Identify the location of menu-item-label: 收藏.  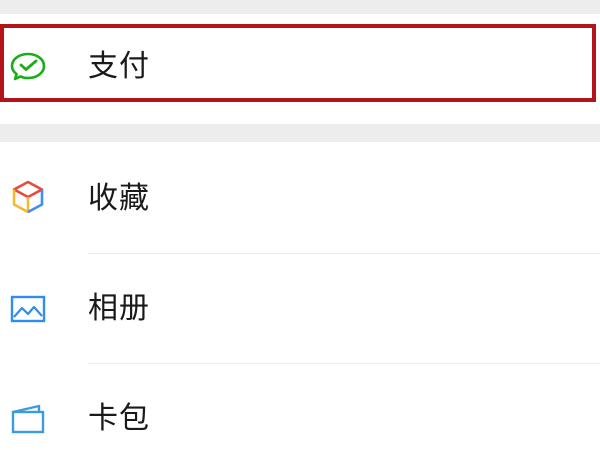
(119, 198).